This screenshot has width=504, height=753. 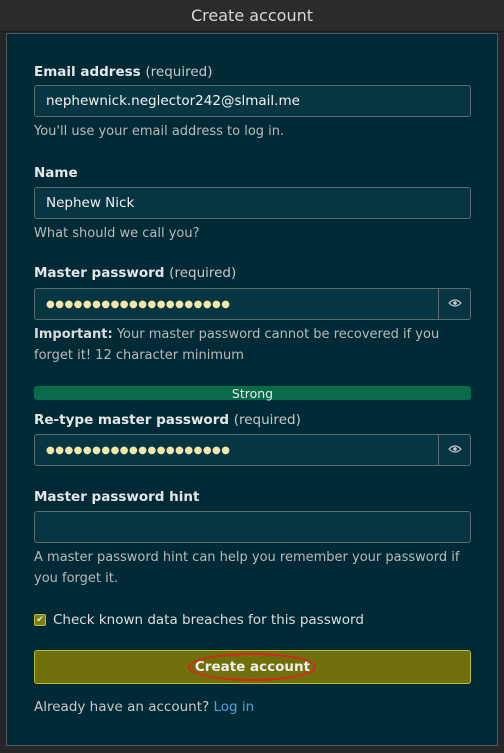 What do you see at coordinates (99, 273) in the screenshot?
I see `master-password-label-text: Master password` at bounding box center [99, 273].